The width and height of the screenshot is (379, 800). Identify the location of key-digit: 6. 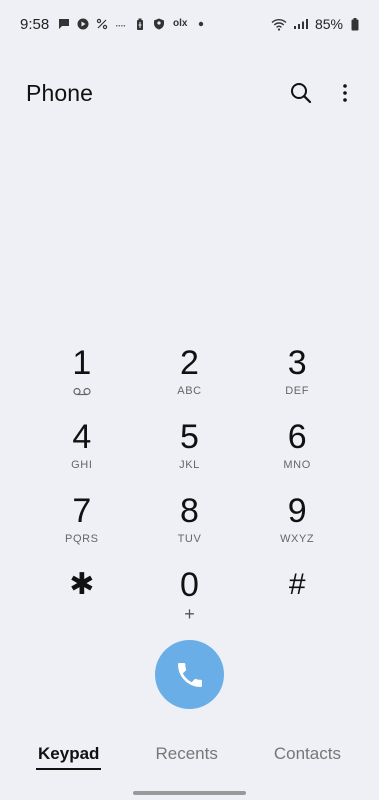
(297, 437).